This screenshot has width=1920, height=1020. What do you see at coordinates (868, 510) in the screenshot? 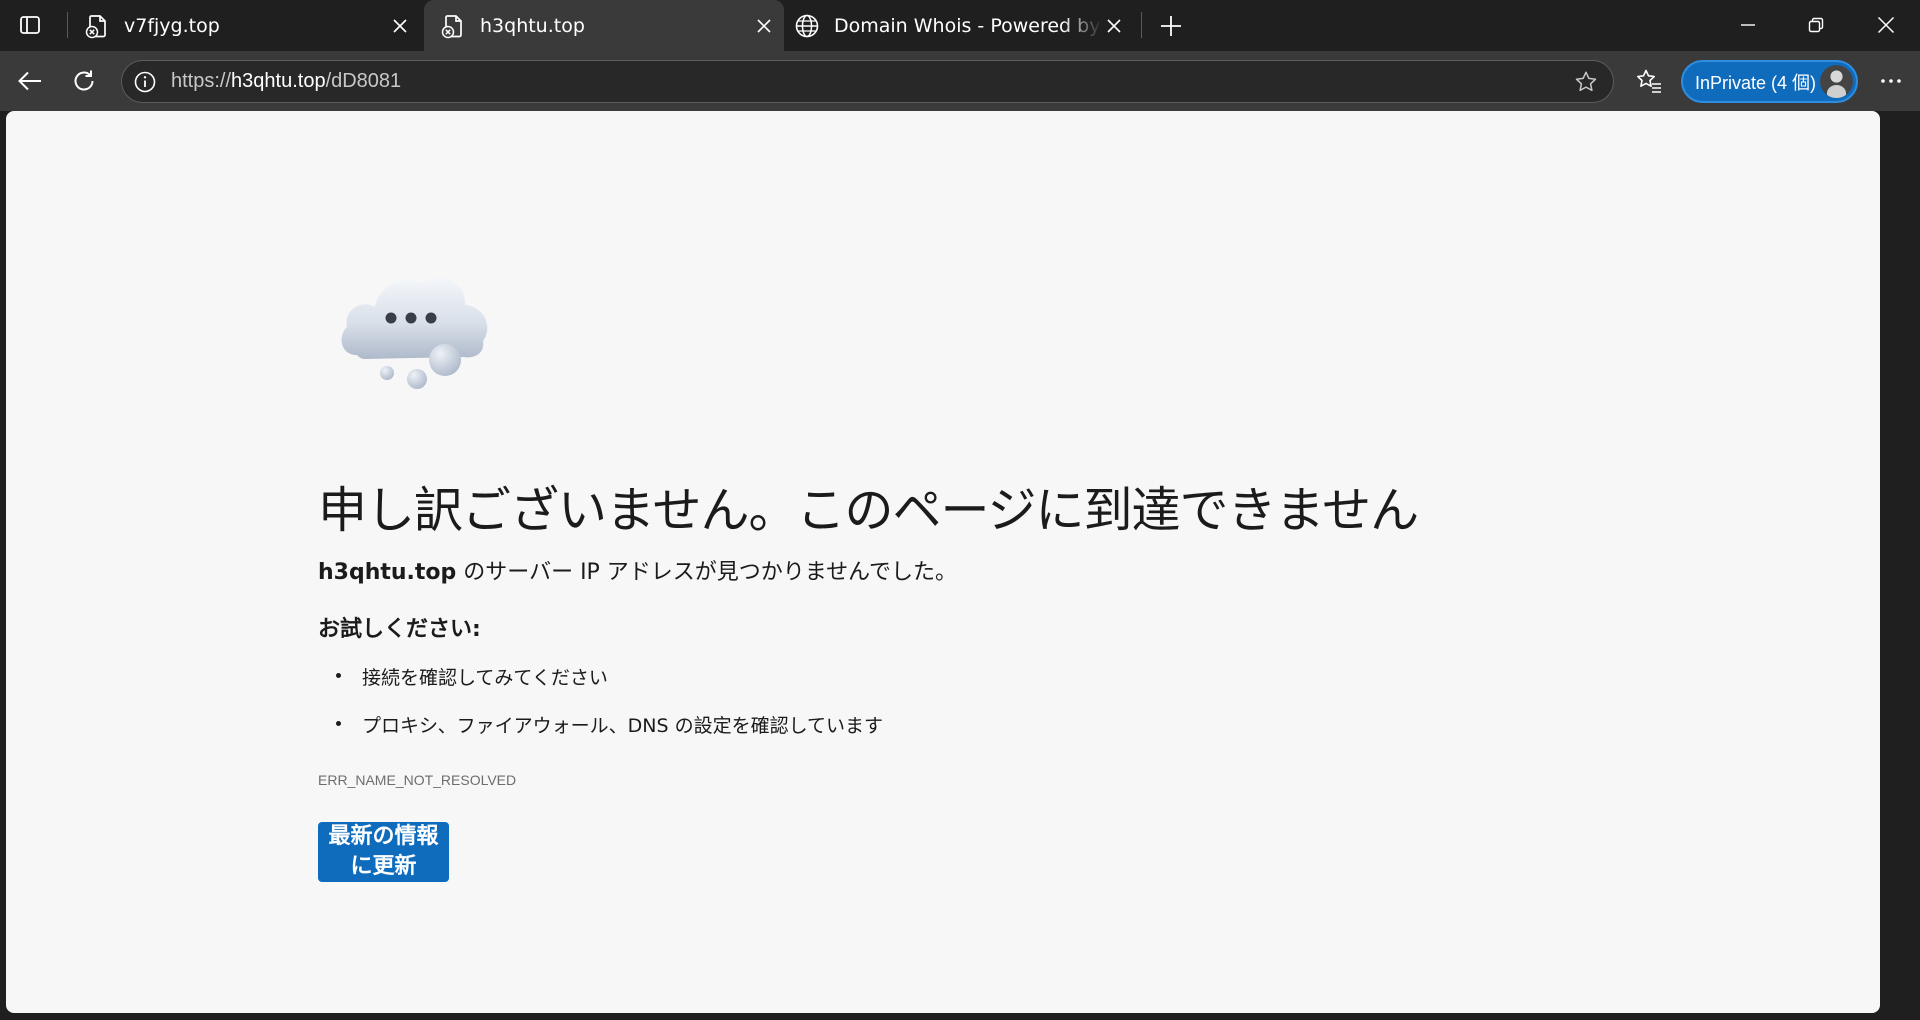
I see `error-title: 申し訳ございません。このページに到達できません` at bounding box center [868, 510].